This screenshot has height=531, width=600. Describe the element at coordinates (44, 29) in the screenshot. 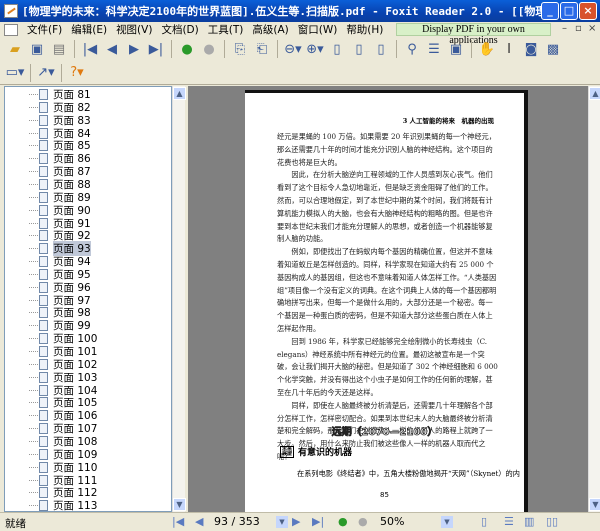

I see `menu-file: 文件(F)` at that location.